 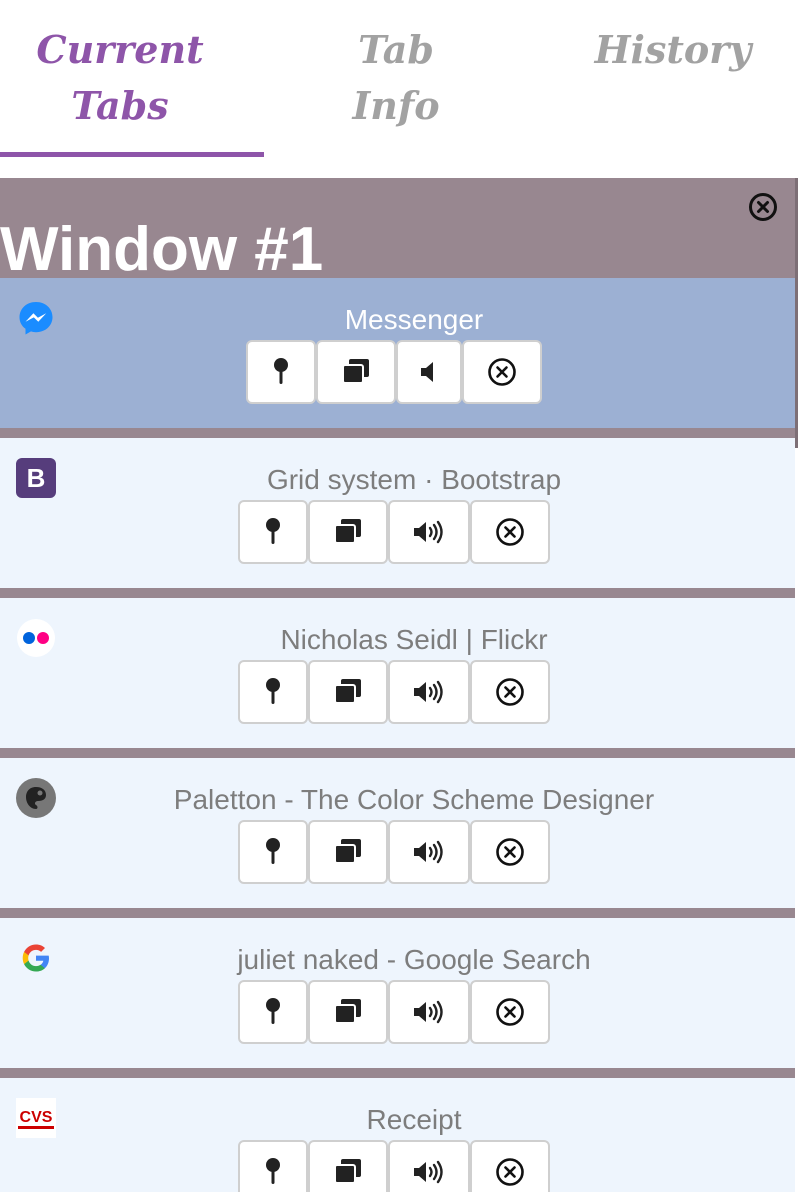 What do you see at coordinates (397, 1120) in the screenshot?
I see `tab-title: Receipt` at bounding box center [397, 1120].